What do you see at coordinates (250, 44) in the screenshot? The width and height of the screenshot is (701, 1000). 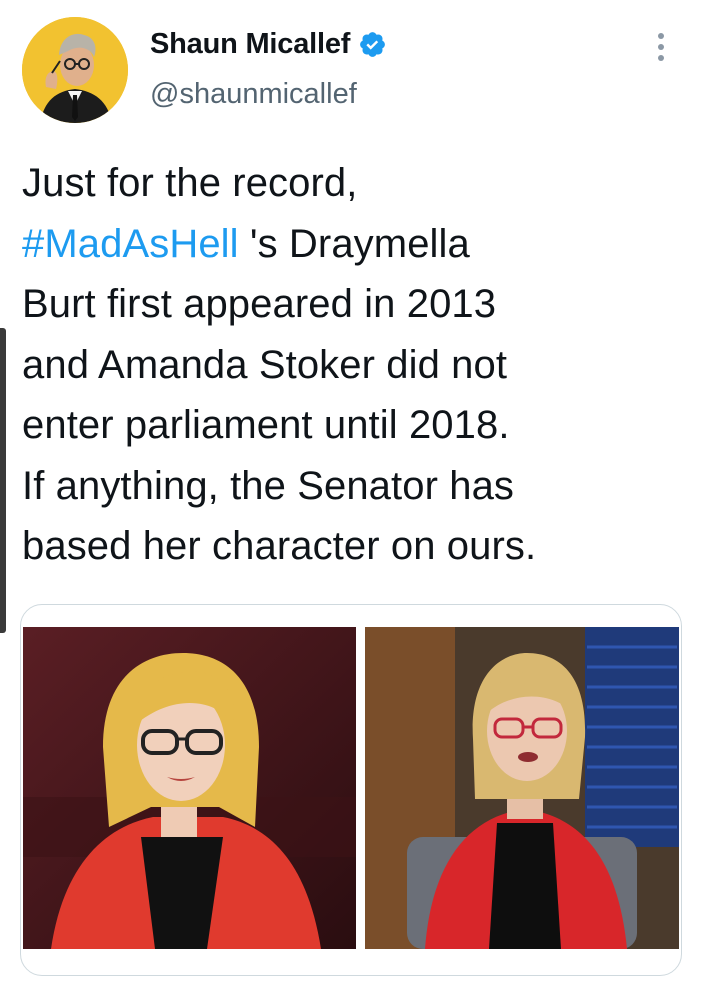 I see `display-name: Shaun Micallef` at bounding box center [250, 44].